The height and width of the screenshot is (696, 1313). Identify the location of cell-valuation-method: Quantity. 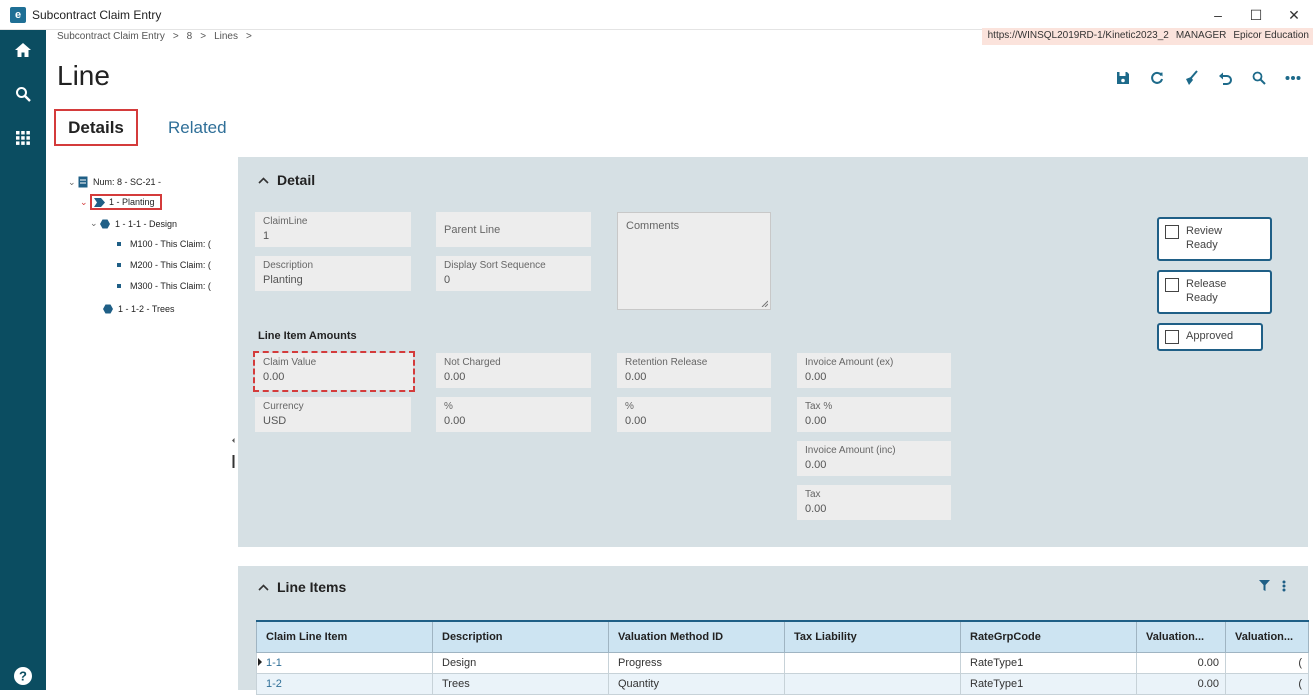
(696, 683).